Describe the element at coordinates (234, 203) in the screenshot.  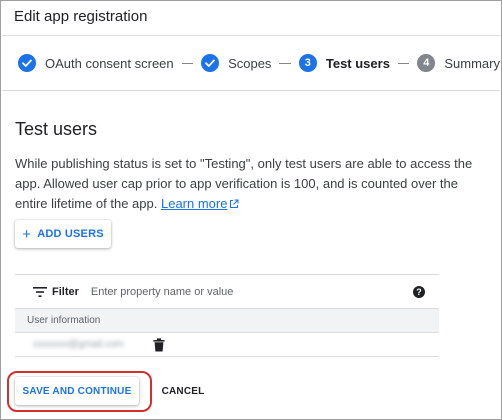
I see `external-link-icon` at that location.